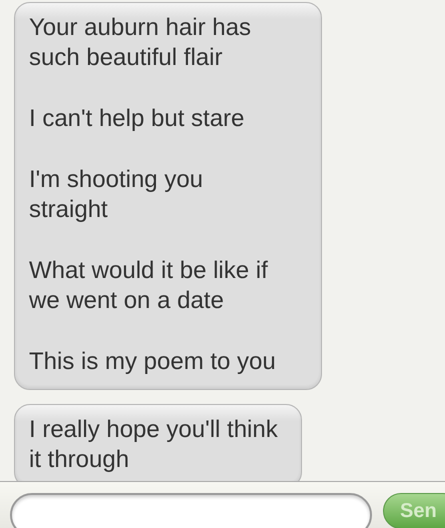  What do you see at coordinates (140, 43) in the screenshot?
I see `message-text: Your auburn hair has such beautiful flair` at bounding box center [140, 43].